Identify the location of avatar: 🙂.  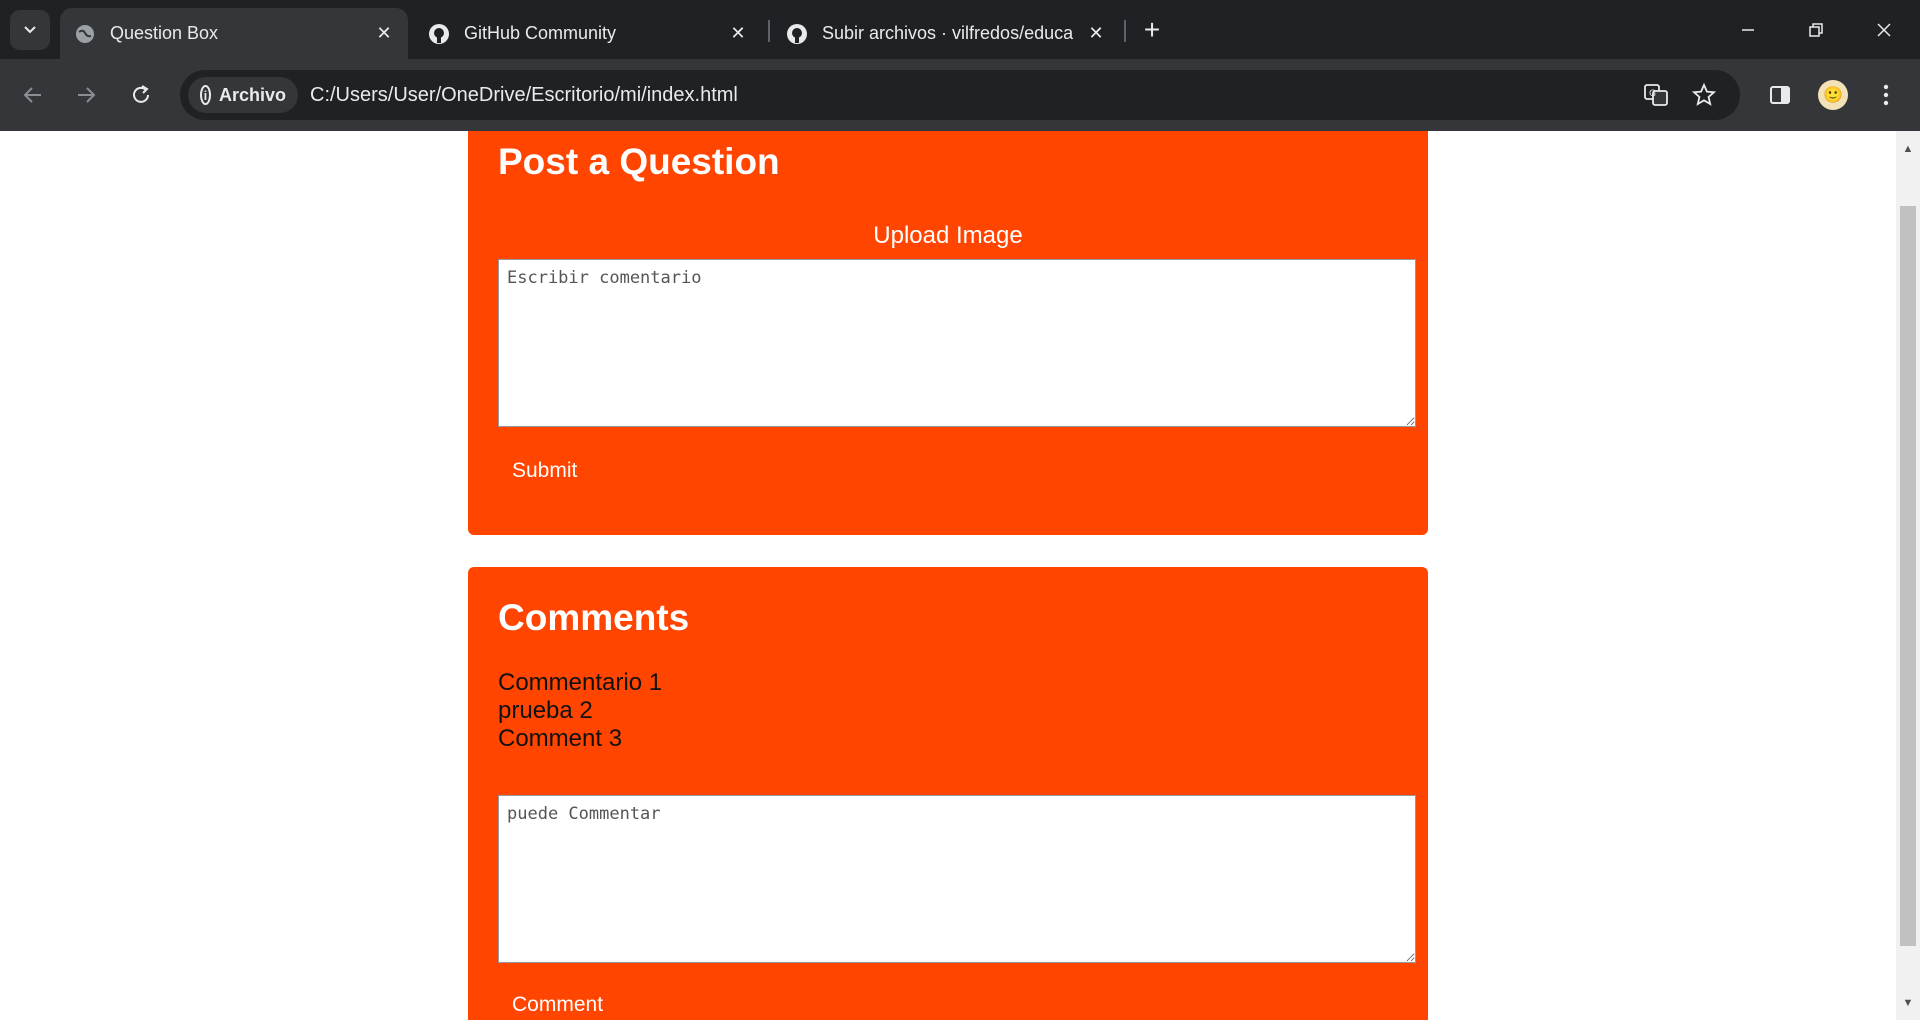
(1833, 95).